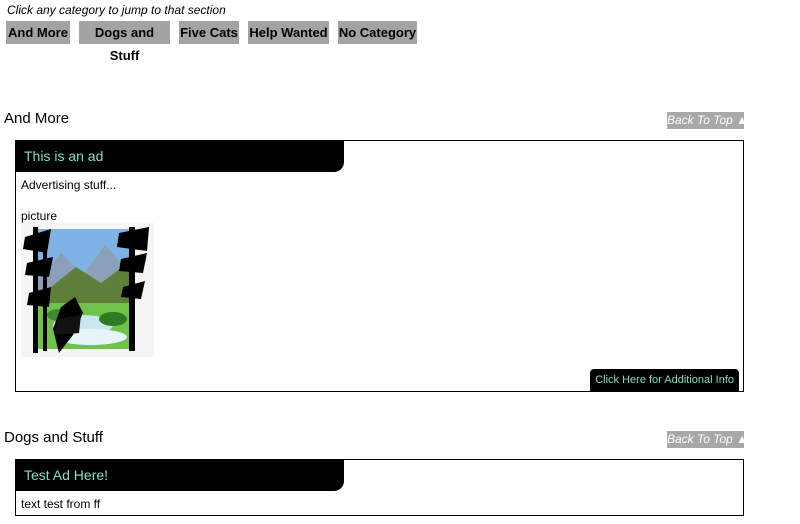 This screenshot has height=524, width=800. I want to click on section-title-and-more: And More, so click(37, 118).